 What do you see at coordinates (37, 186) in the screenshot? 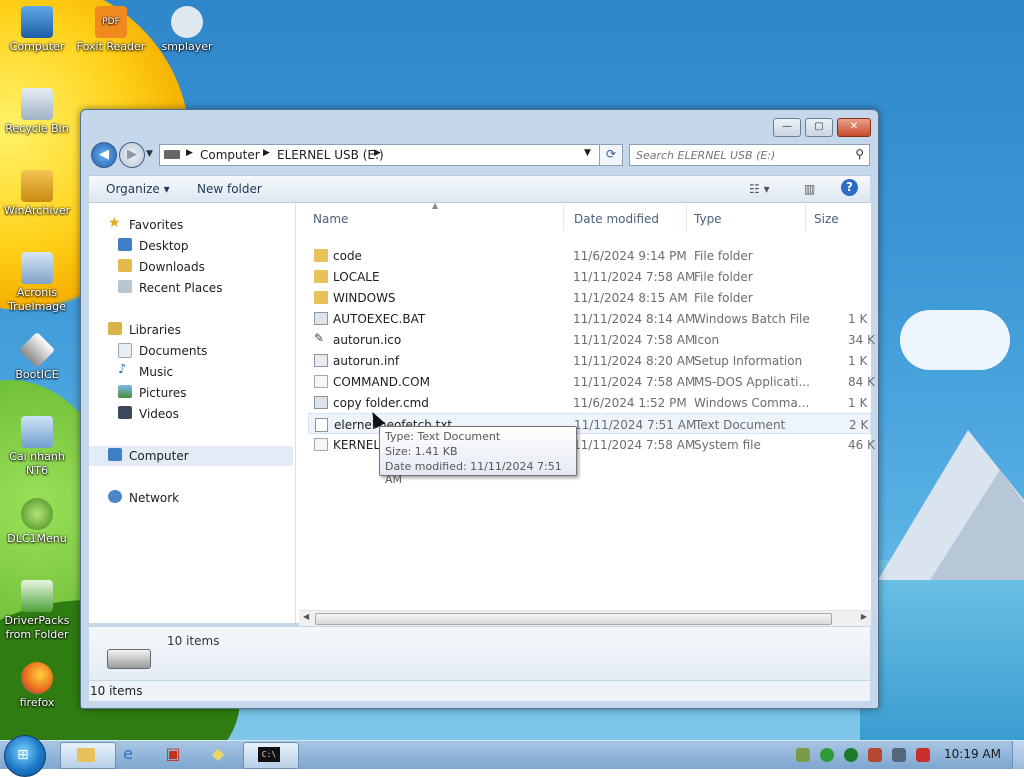
I see `winarchiver-icon` at bounding box center [37, 186].